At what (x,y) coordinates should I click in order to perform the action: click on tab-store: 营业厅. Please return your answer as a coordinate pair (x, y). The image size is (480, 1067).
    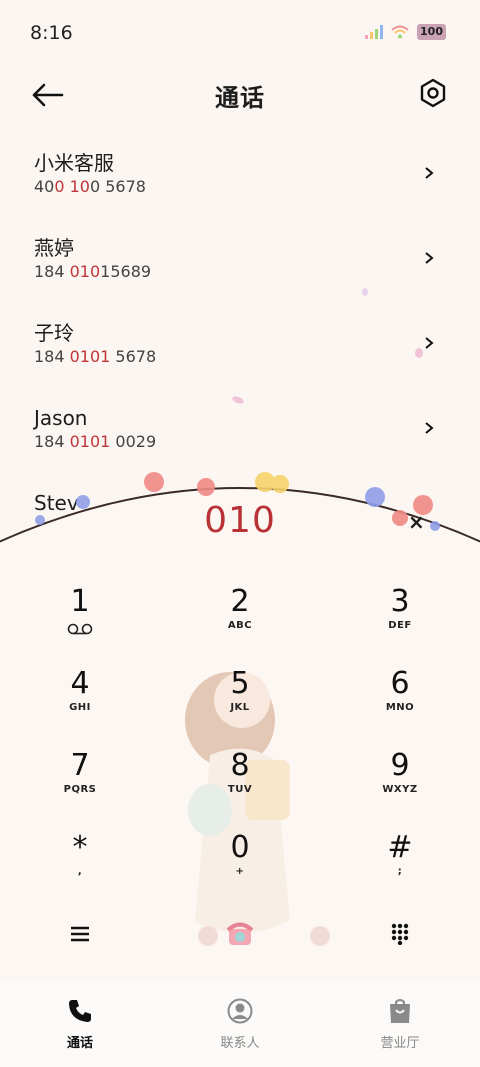
    Looking at the image, I should click on (400, 1024).